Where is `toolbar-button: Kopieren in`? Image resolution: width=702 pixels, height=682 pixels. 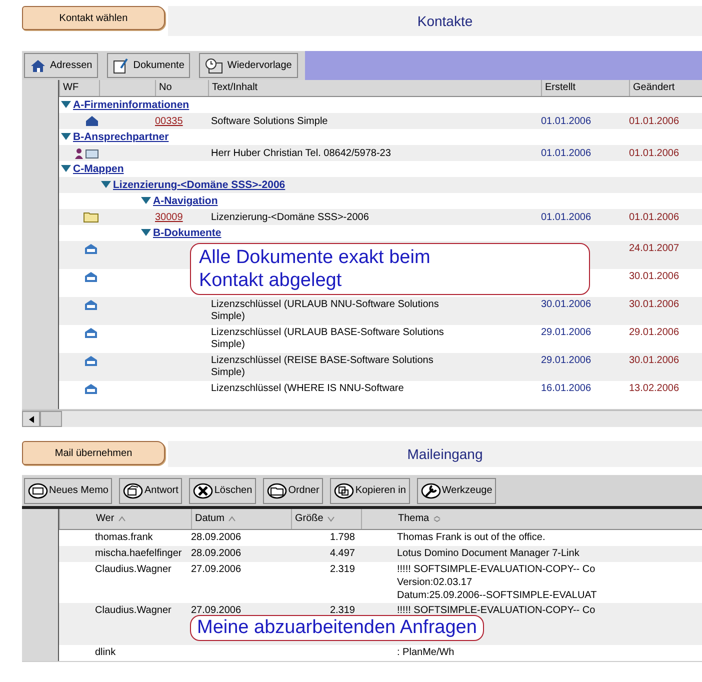 toolbar-button: Kopieren in is located at coordinates (370, 491).